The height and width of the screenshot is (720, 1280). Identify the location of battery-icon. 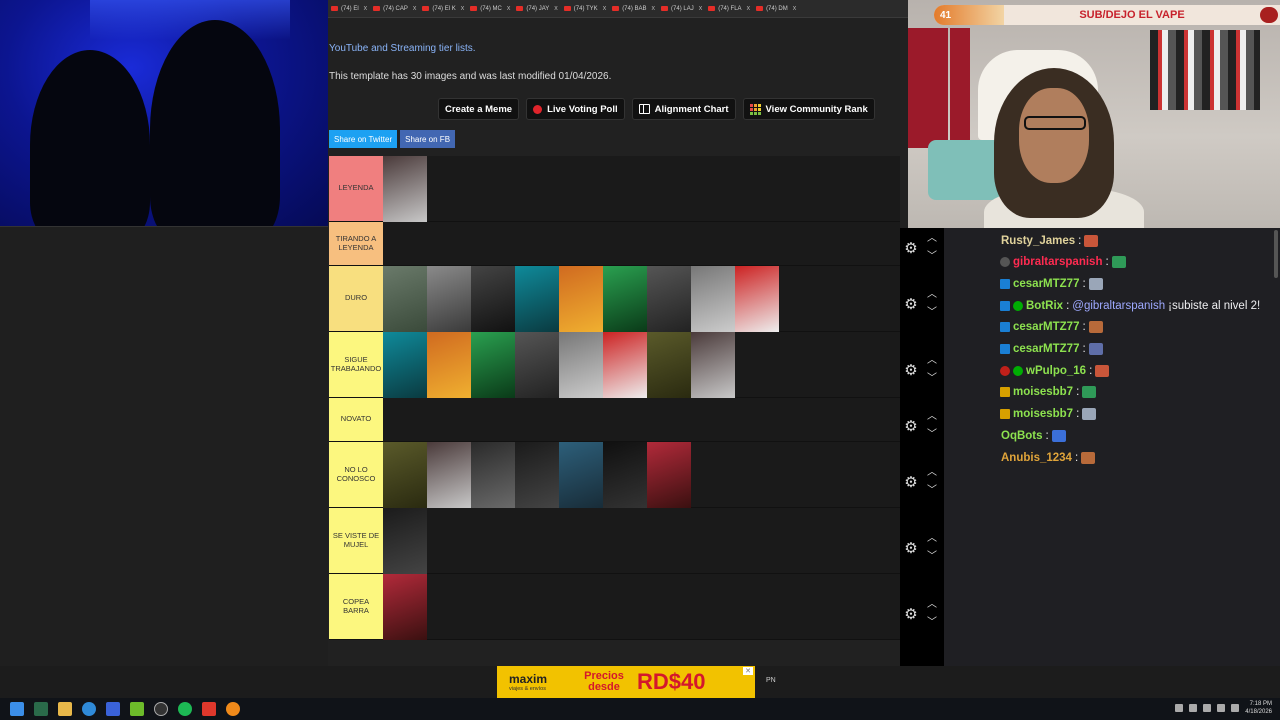
(1207, 708).